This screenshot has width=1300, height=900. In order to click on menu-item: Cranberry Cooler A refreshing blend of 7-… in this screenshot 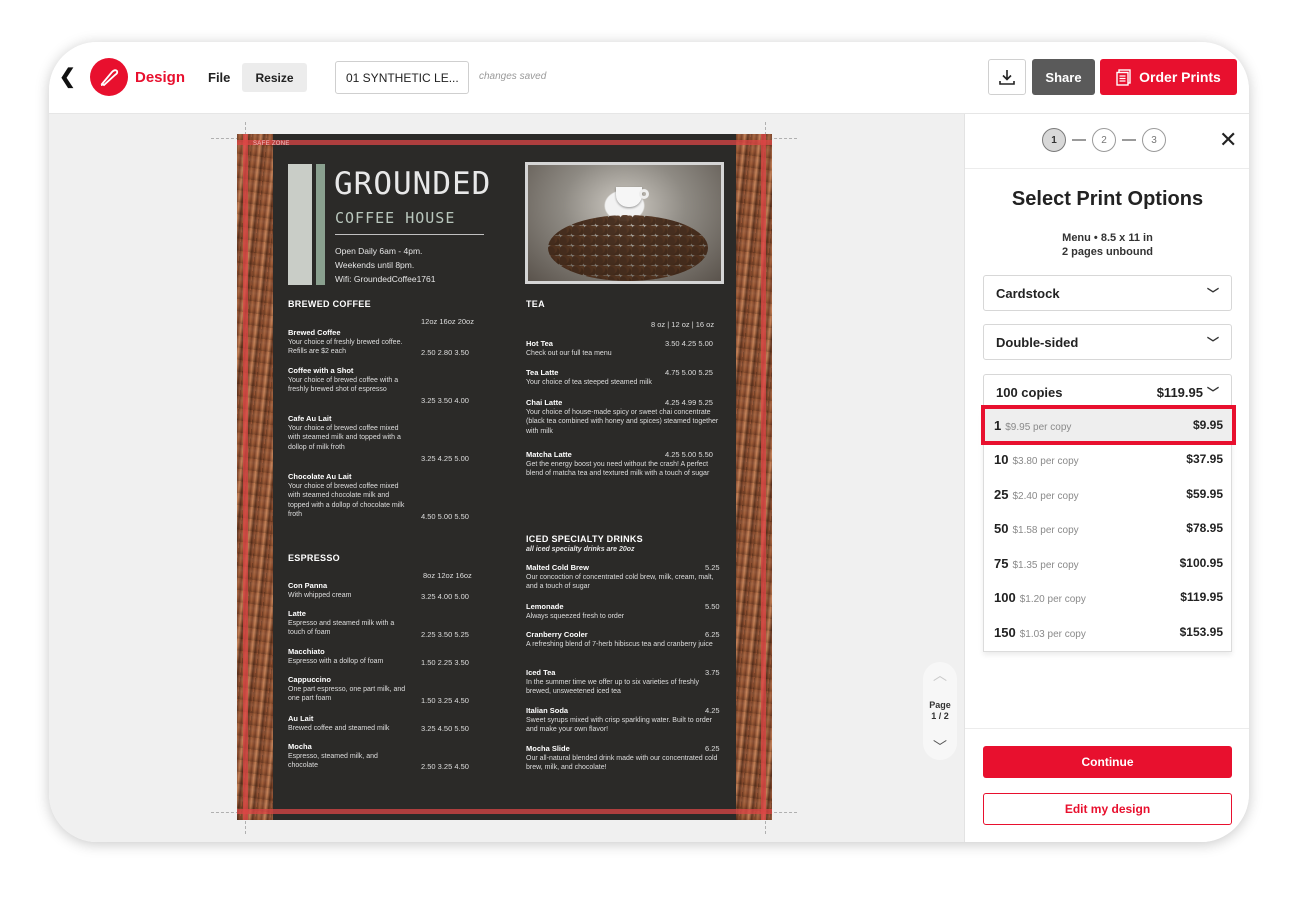, I will do `click(624, 639)`.